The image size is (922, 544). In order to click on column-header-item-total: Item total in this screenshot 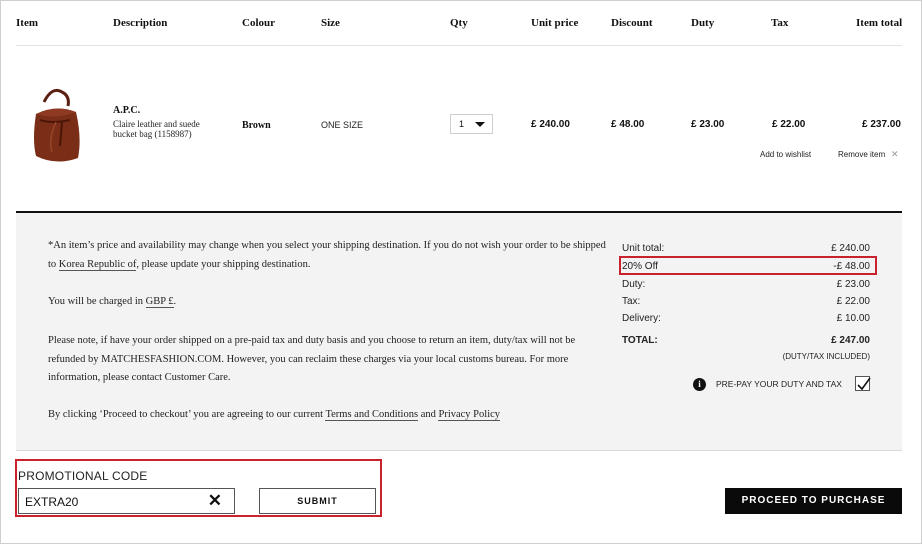, I will do `click(879, 23)`.